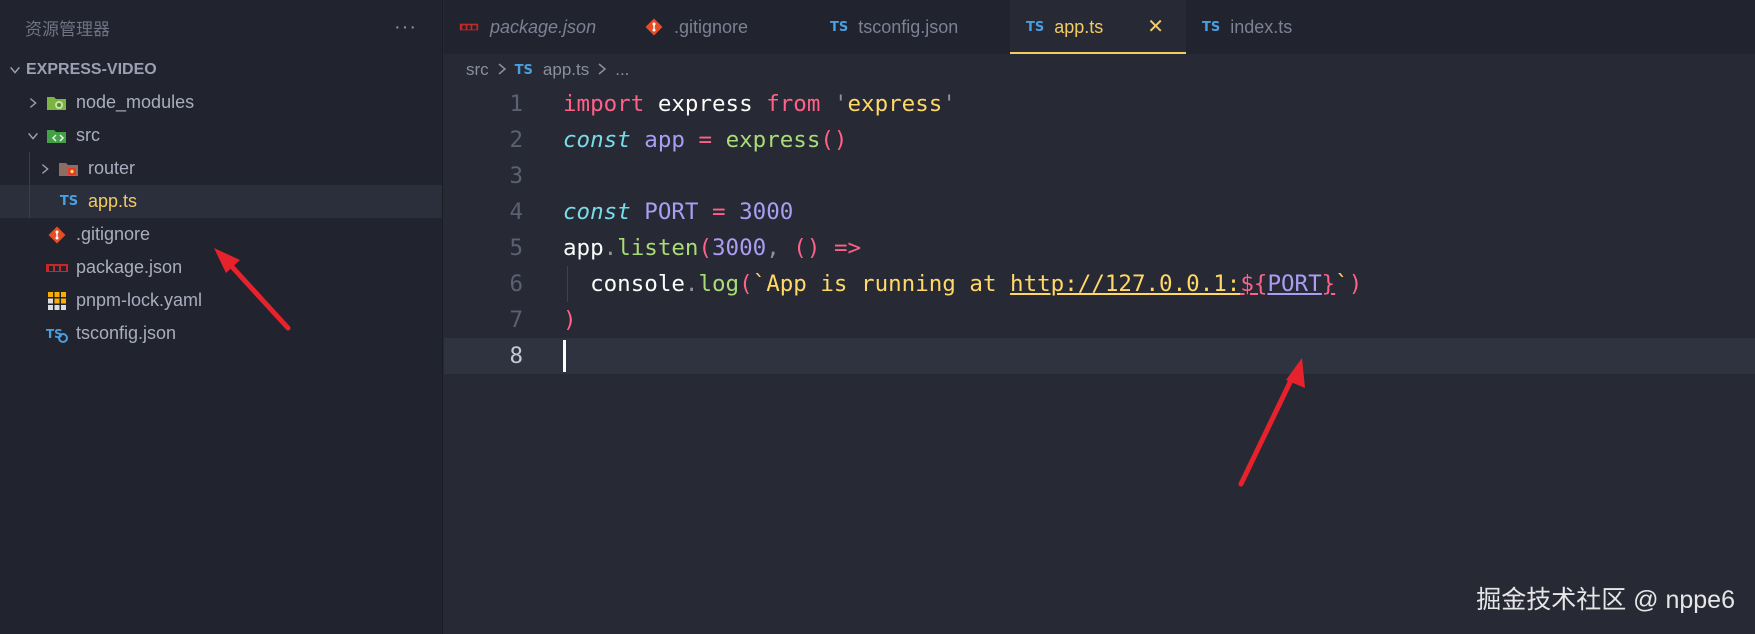 The width and height of the screenshot is (1755, 634). Describe the element at coordinates (847, 248) in the screenshot. I see `arrow-operator: =>` at that location.